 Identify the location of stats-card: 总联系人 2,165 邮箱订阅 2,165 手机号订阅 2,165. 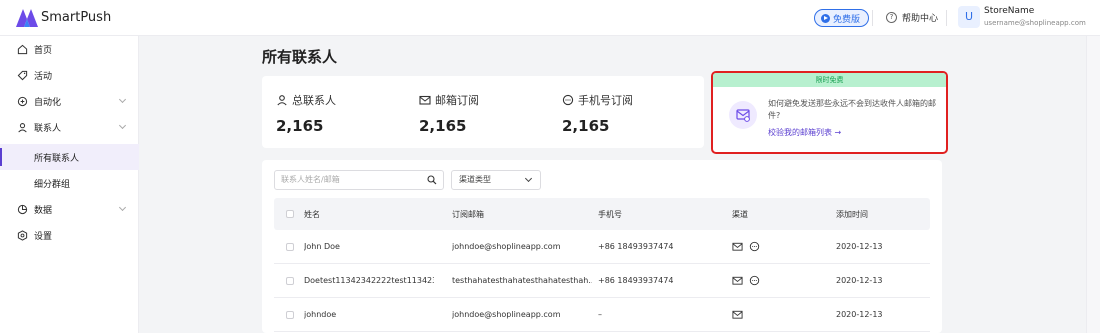
(483, 112).